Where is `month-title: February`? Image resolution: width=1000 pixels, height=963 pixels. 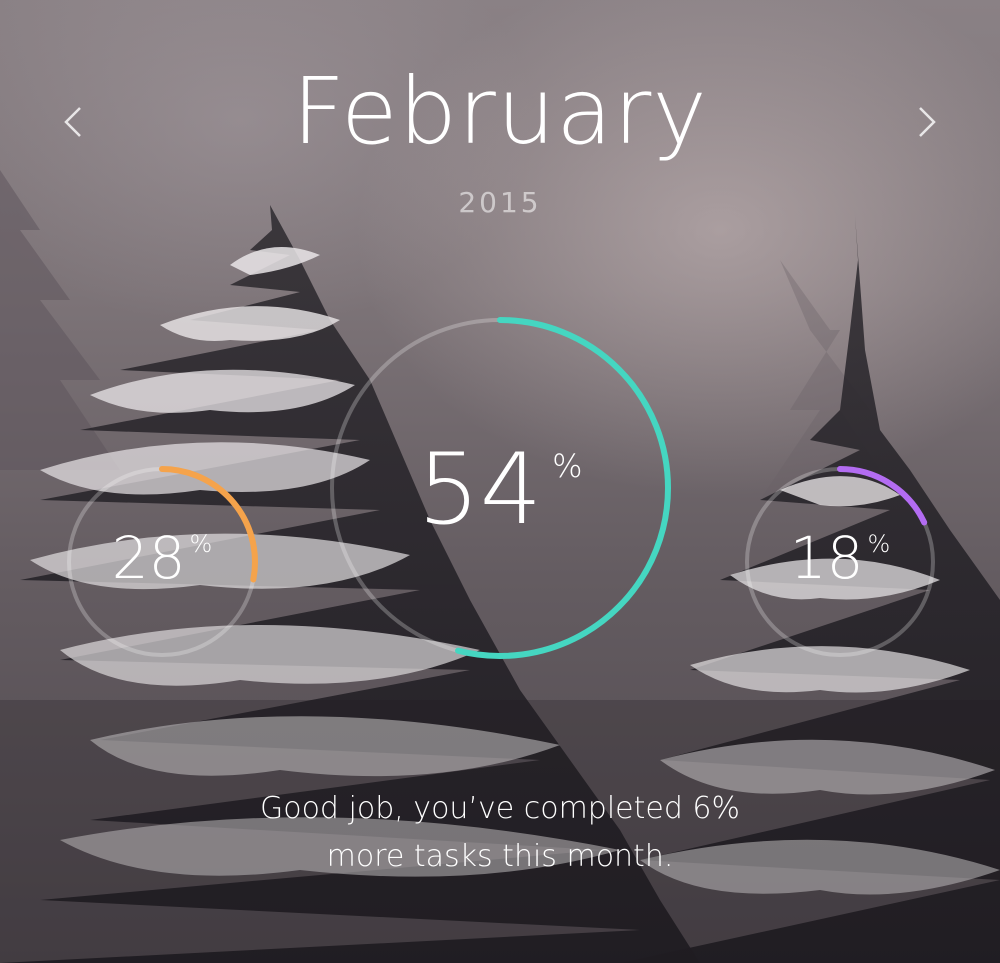 month-title: February is located at coordinates (500, 111).